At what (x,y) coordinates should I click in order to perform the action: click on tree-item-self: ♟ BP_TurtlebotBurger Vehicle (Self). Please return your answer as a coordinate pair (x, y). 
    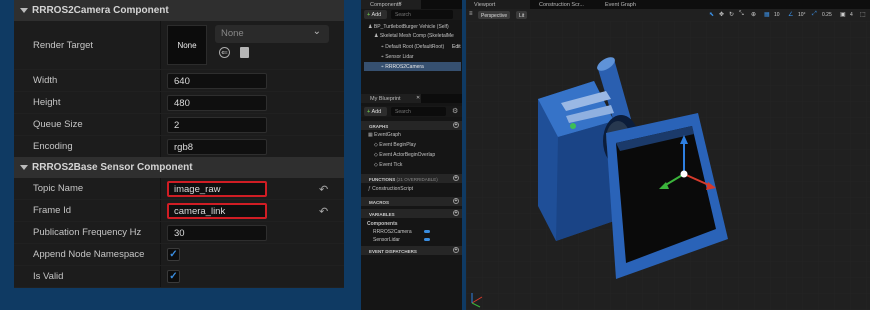
    Looking at the image, I should click on (408, 27).